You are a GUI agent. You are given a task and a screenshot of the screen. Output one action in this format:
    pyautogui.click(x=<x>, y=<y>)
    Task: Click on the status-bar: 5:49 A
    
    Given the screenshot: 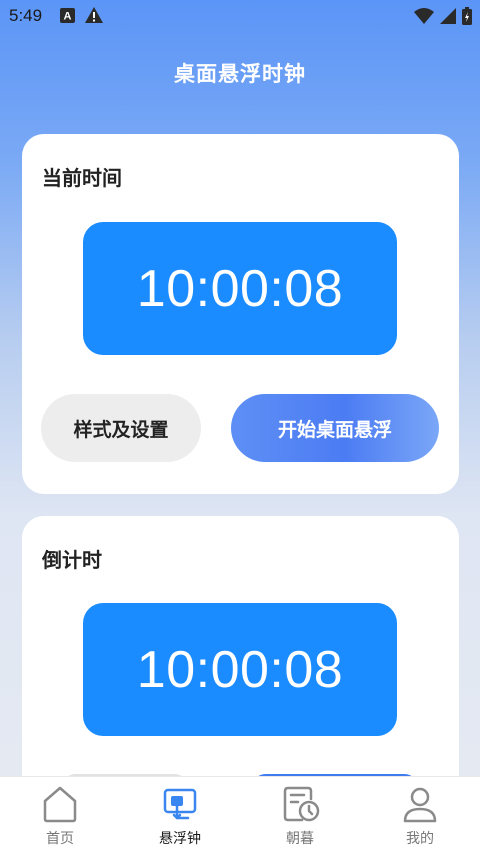 What is the action you would take?
    pyautogui.click(x=240, y=17)
    